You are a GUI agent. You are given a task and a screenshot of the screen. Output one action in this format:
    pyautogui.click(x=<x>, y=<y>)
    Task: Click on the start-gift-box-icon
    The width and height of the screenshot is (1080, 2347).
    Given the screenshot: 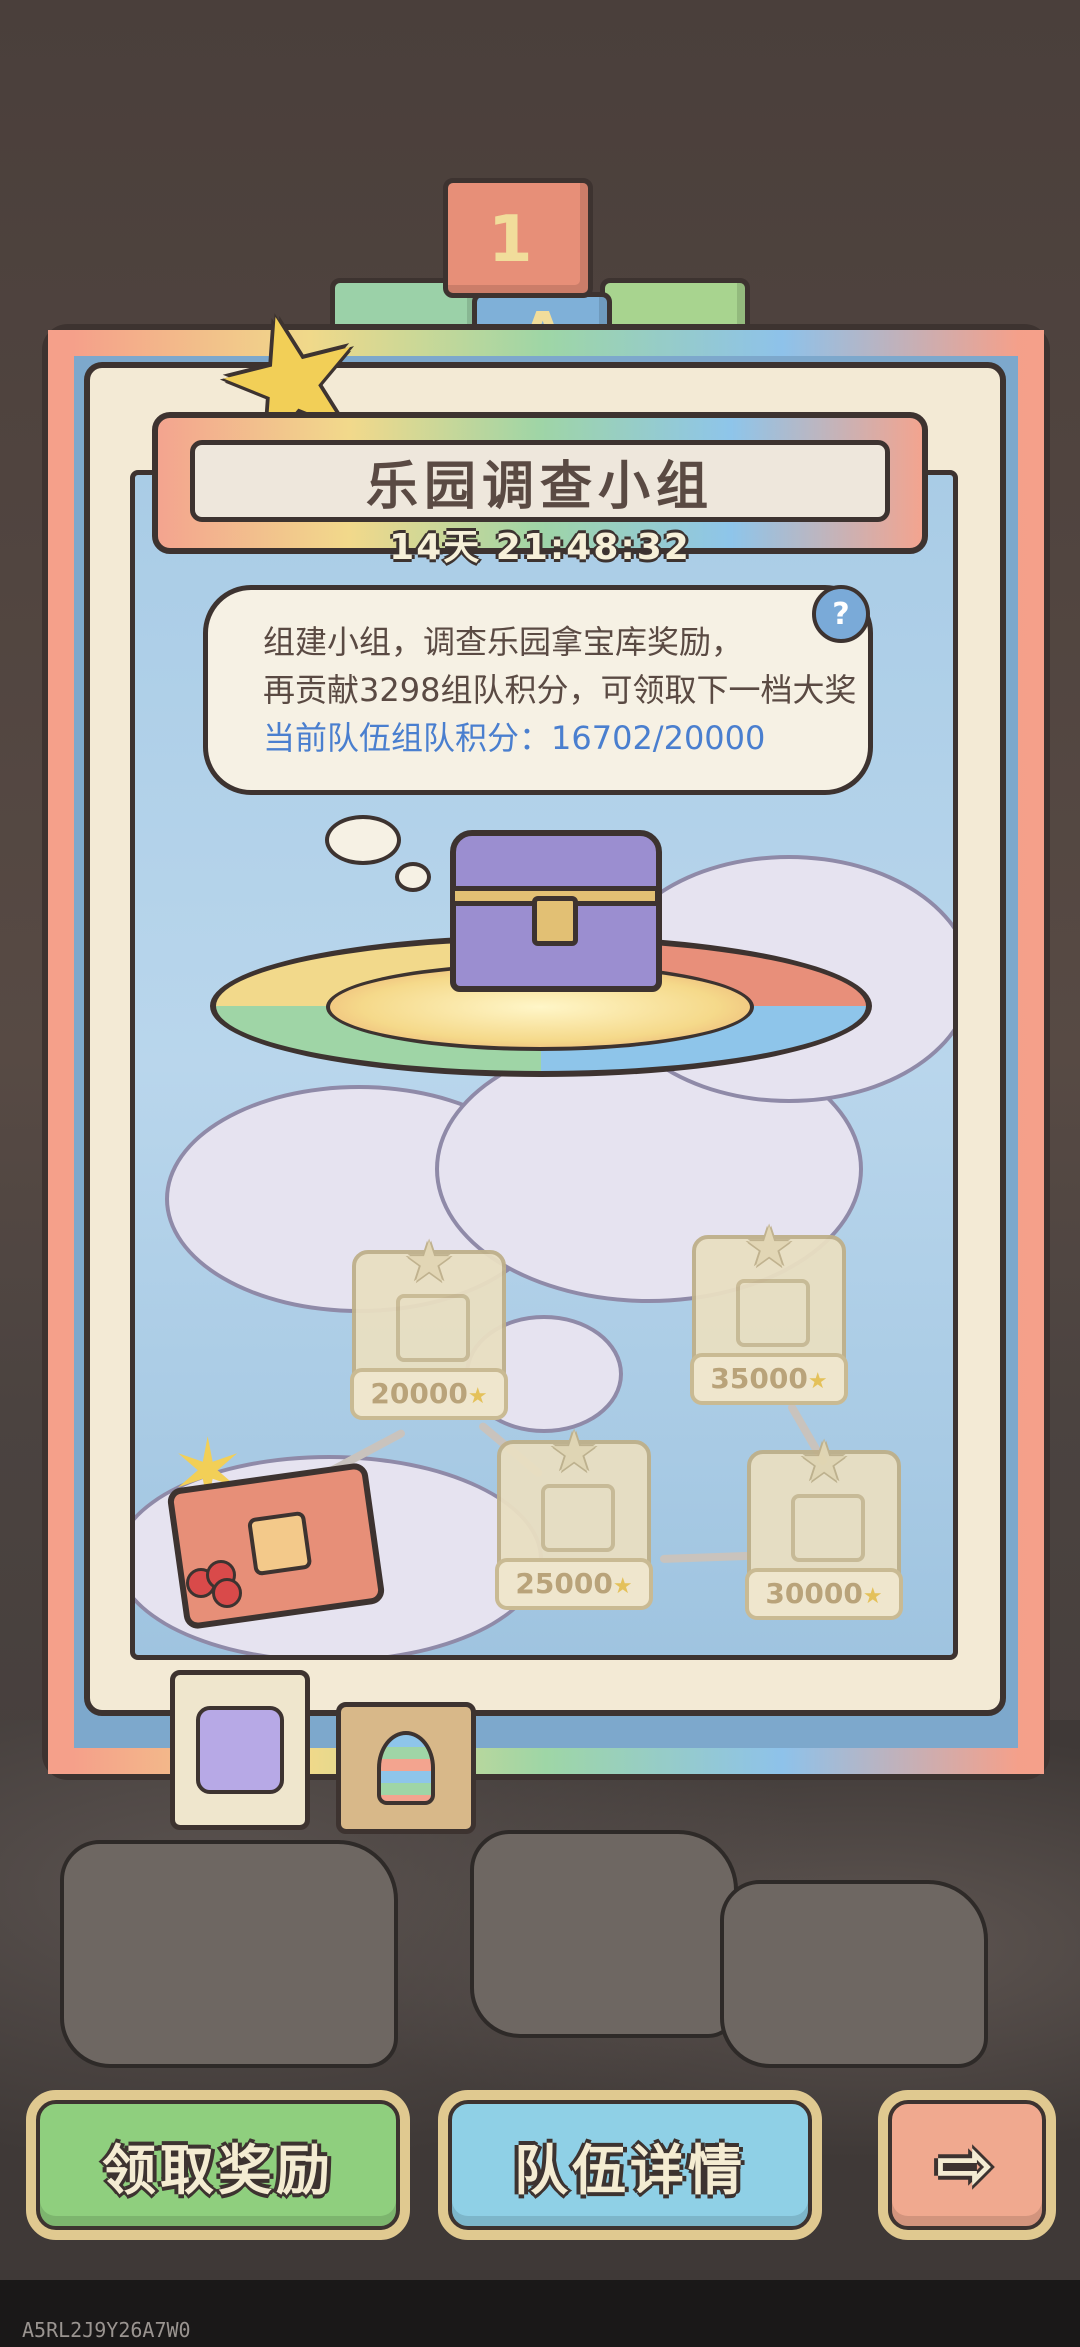 What is the action you would take?
    pyautogui.click(x=276, y=1546)
    